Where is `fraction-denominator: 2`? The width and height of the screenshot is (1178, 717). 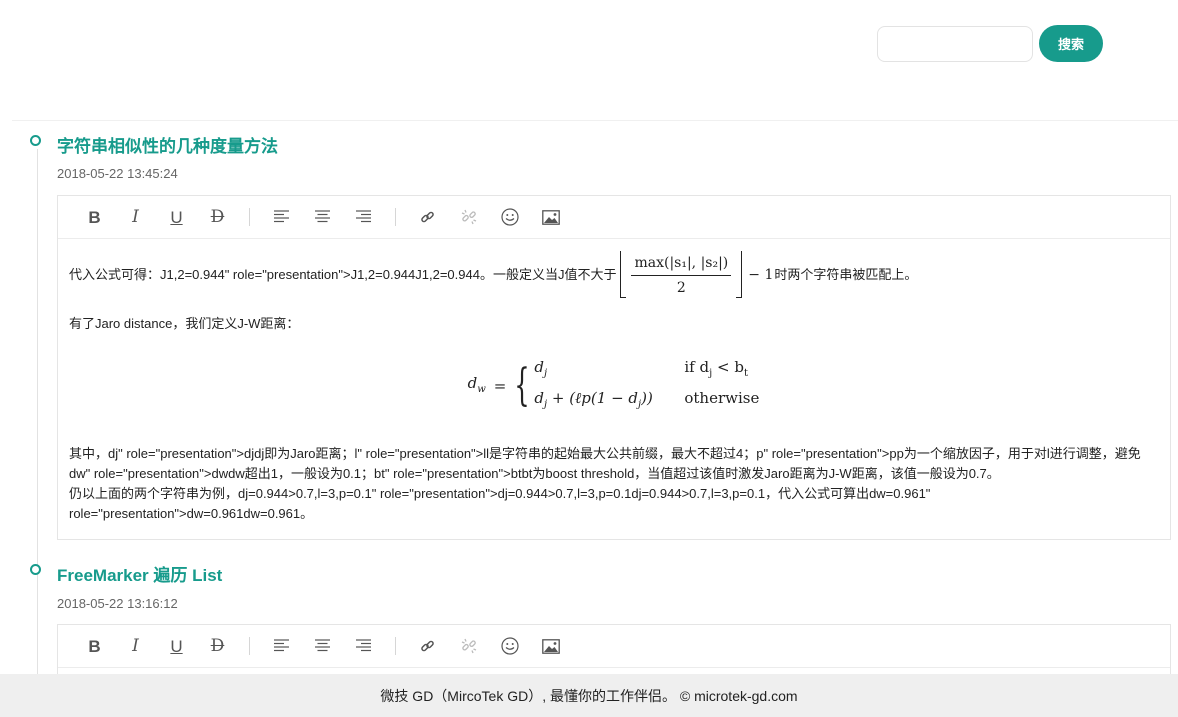 fraction-denominator: 2 is located at coordinates (681, 288).